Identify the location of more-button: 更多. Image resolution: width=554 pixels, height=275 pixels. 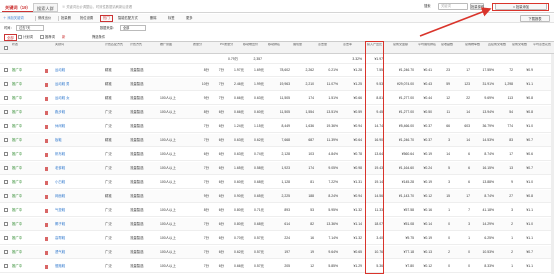
(189, 18).